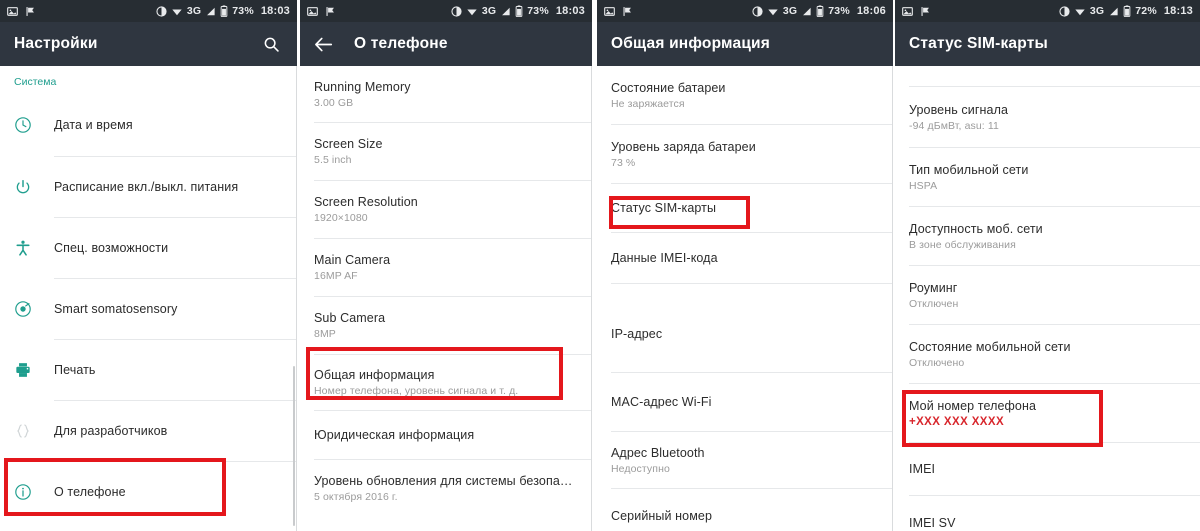 This screenshot has width=1200, height=531. I want to click on item-title: Доступность моб. сети, so click(976, 228).